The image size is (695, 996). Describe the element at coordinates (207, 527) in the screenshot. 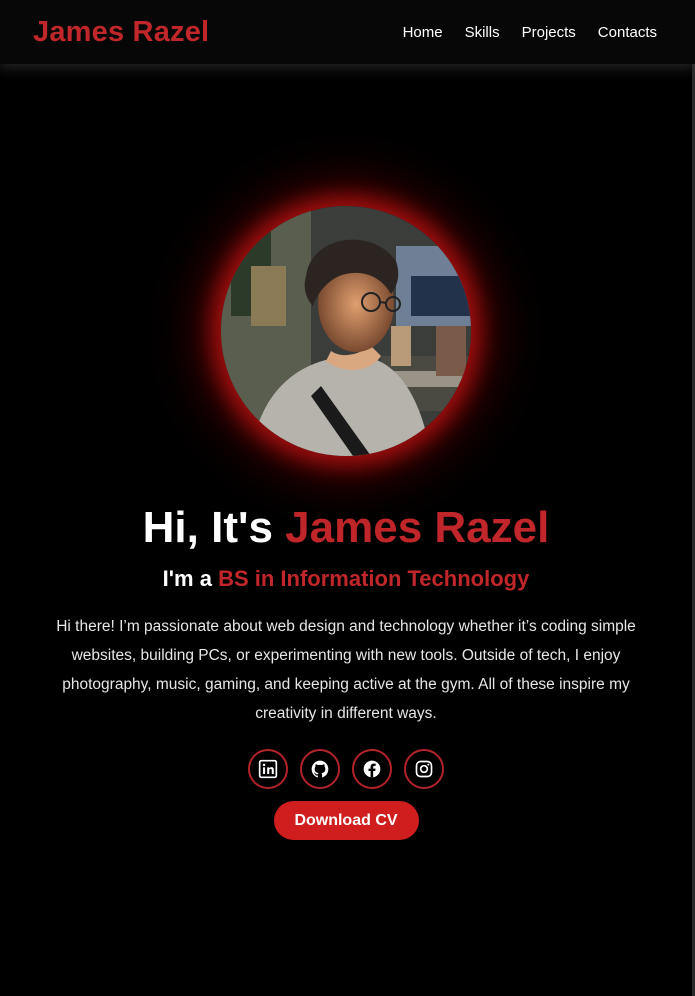

I see `greeting-prefix: Hi, It's` at that location.